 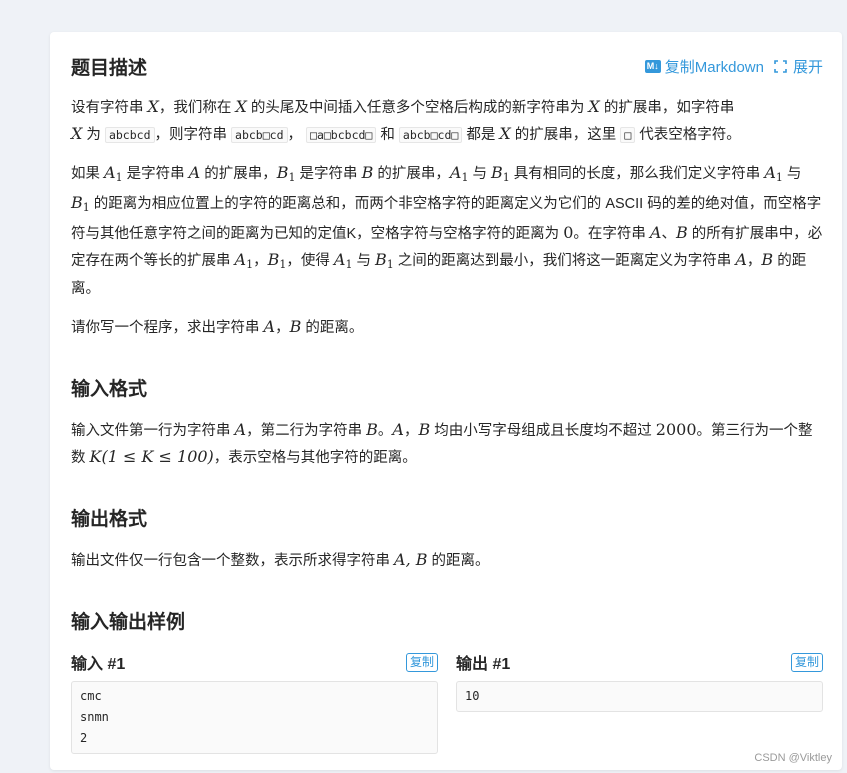 I want to click on samples-title: 输入输出样例, so click(x=128, y=622).